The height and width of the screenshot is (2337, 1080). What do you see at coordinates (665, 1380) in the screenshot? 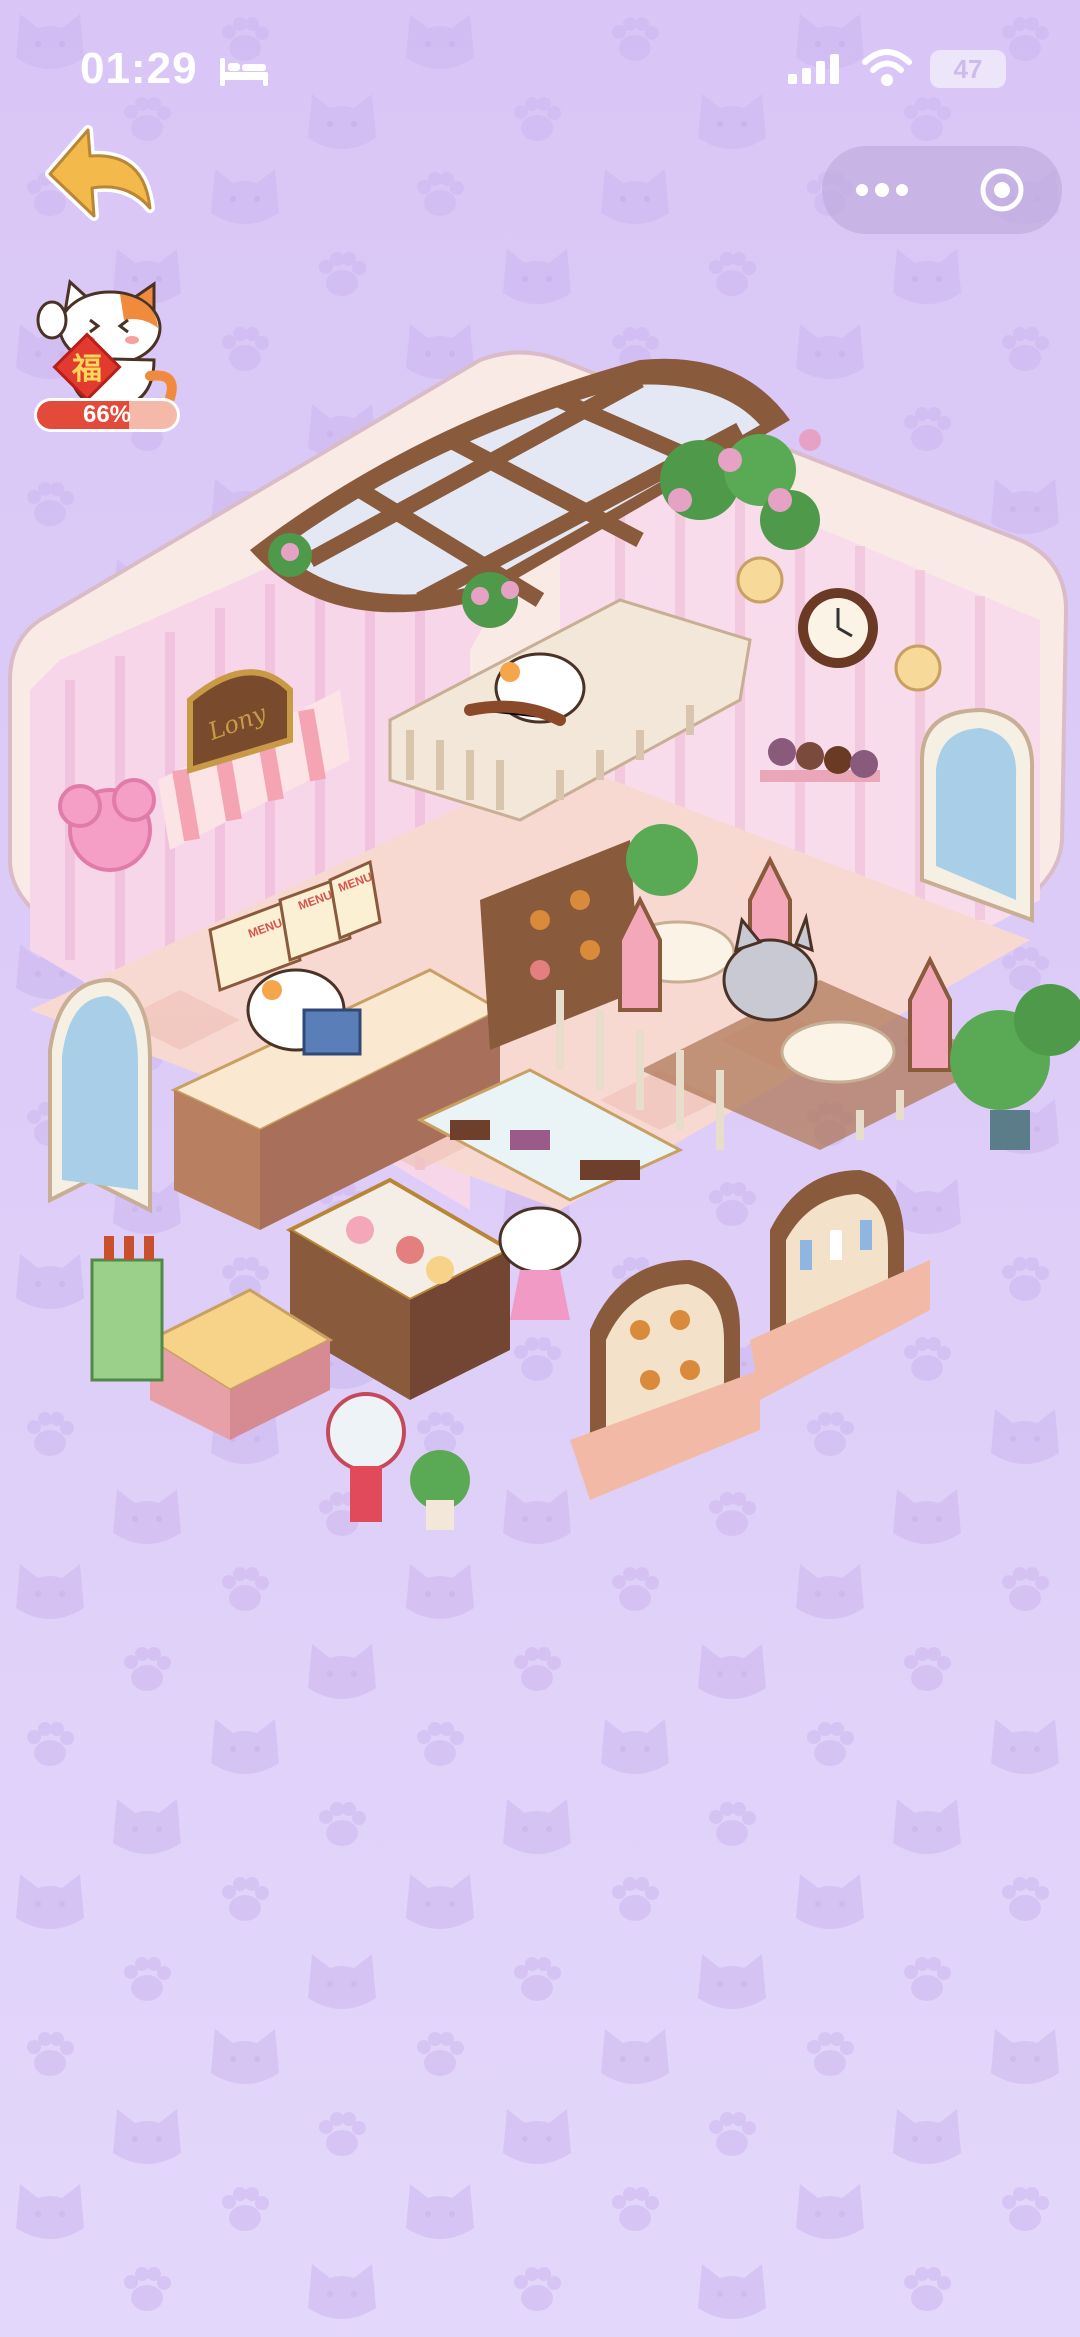
I see `arched-bread-shelf` at bounding box center [665, 1380].